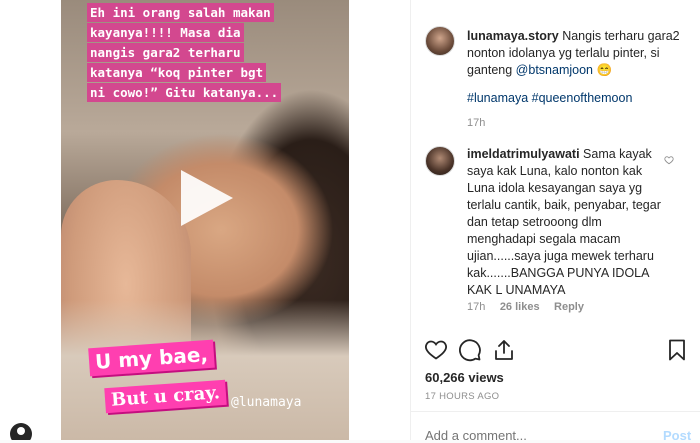 Image resolution: width=700 pixels, height=443 pixels. Describe the element at coordinates (464, 377) in the screenshot. I see `view-count: 60,266 views` at that location.